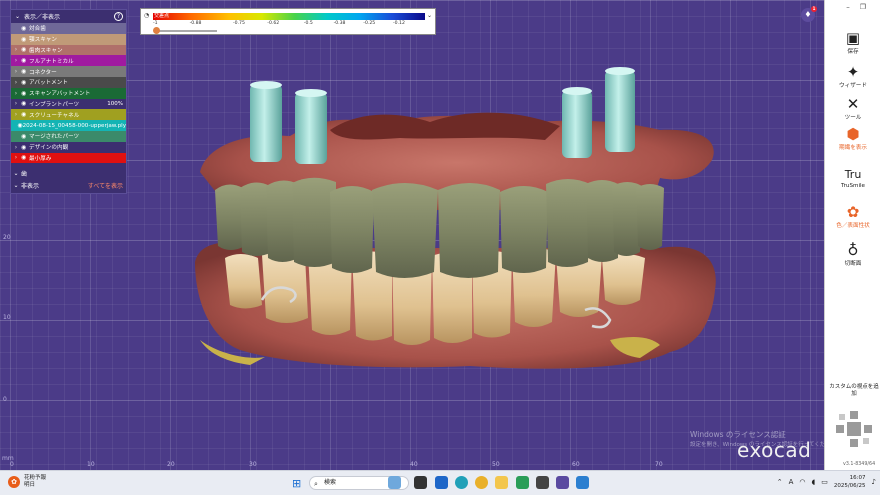  I want to click on app-icon-taskview, so click(420, 482).